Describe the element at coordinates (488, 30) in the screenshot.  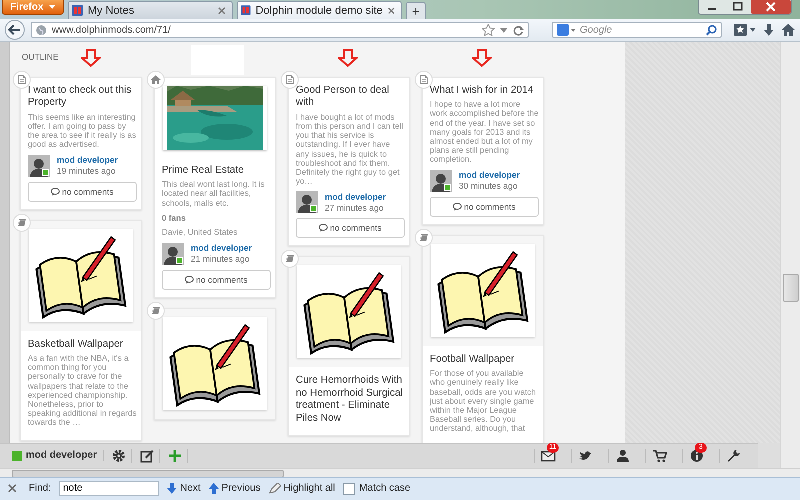
I see `star-icon` at that location.